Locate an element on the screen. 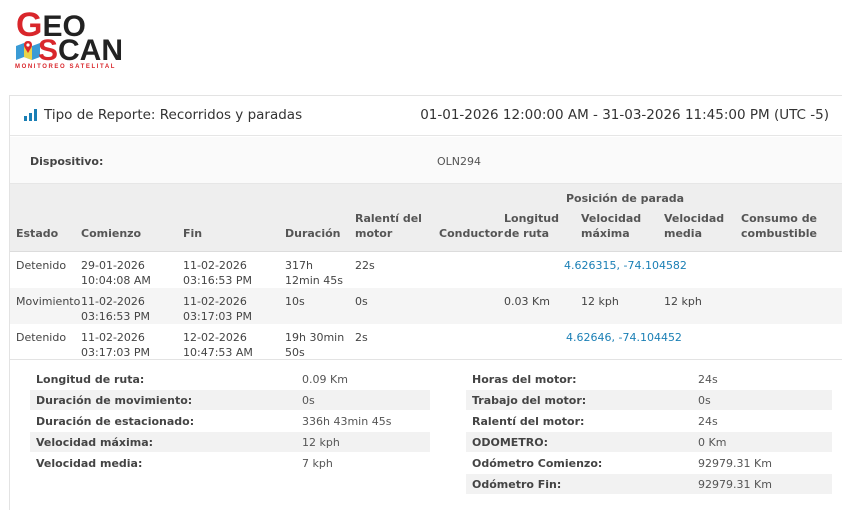 This screenshot has height=510, width=842. device-row: Dispositivo: OLN294 is located at coordinates (426, 160).